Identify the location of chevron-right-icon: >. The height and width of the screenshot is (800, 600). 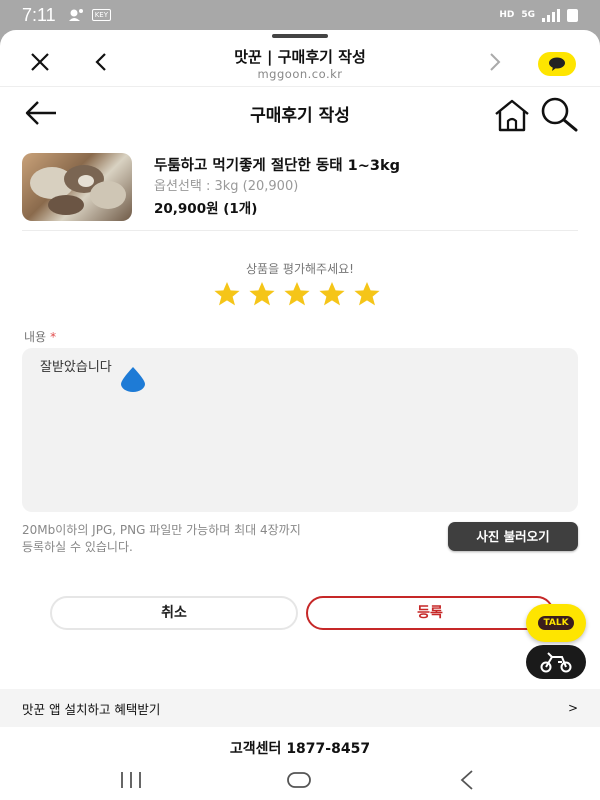
(572, 708).